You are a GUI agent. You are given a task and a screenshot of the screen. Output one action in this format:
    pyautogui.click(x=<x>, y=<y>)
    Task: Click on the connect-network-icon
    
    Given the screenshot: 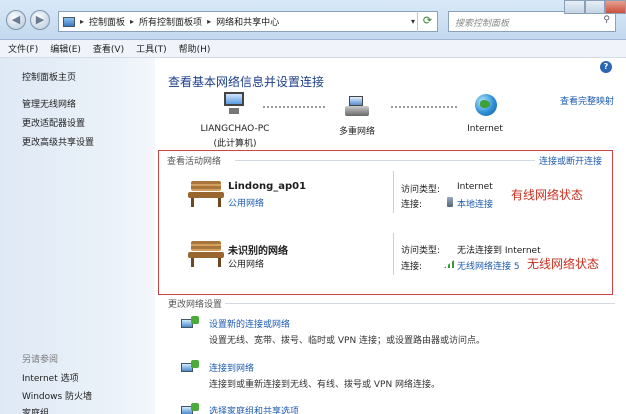 What is the action you would take?
    pyautogui.click(x=190, y=368)
    